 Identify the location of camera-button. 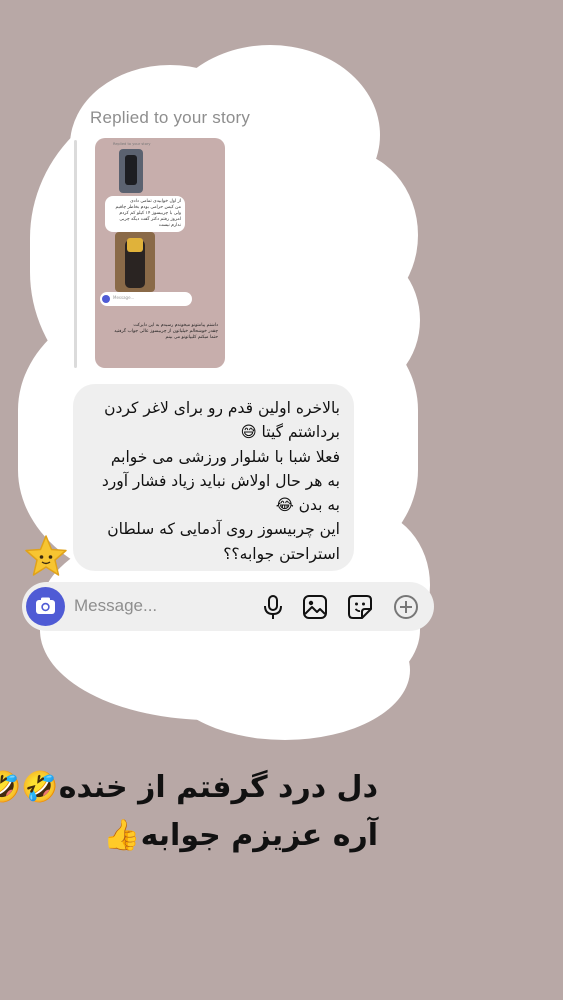
(45, 606).